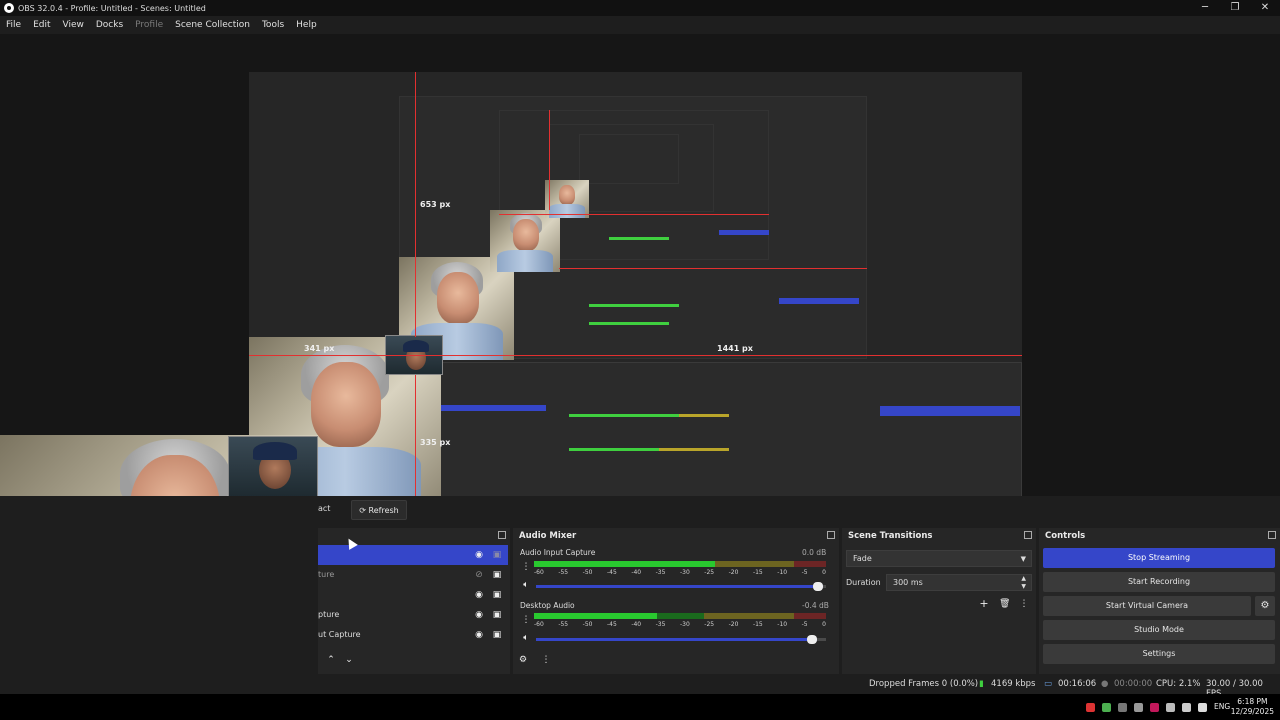 The image size is (1280, 720). What do you see at coordinates (73, 25) in the screenshot?
I see `menu-view: View` at bounding box center [73, 25].